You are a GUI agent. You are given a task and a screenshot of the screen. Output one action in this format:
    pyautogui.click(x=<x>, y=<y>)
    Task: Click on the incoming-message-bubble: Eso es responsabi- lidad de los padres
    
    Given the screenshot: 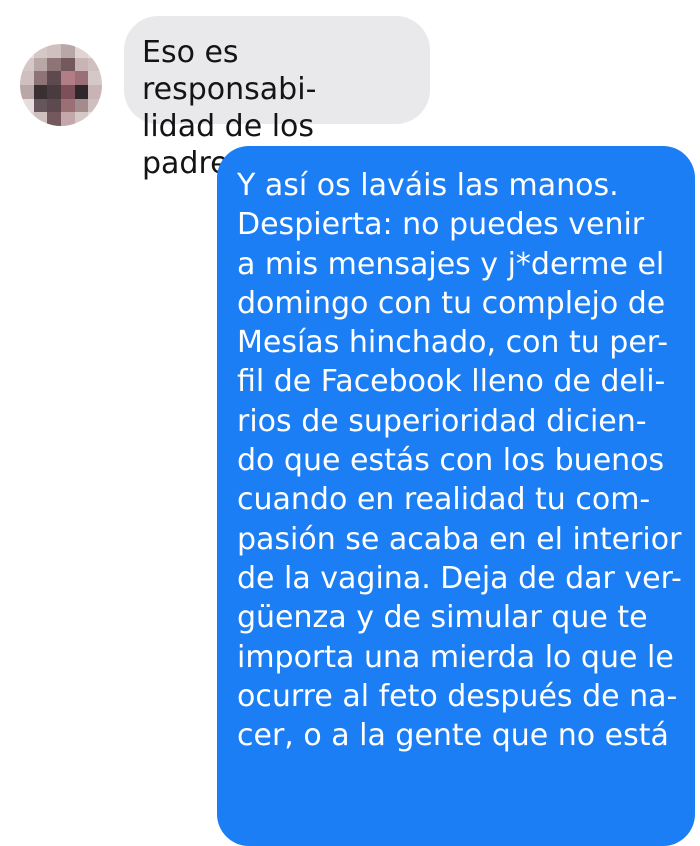 What is the action you would take?
    pyautogui.click(x=277, y=98)
    